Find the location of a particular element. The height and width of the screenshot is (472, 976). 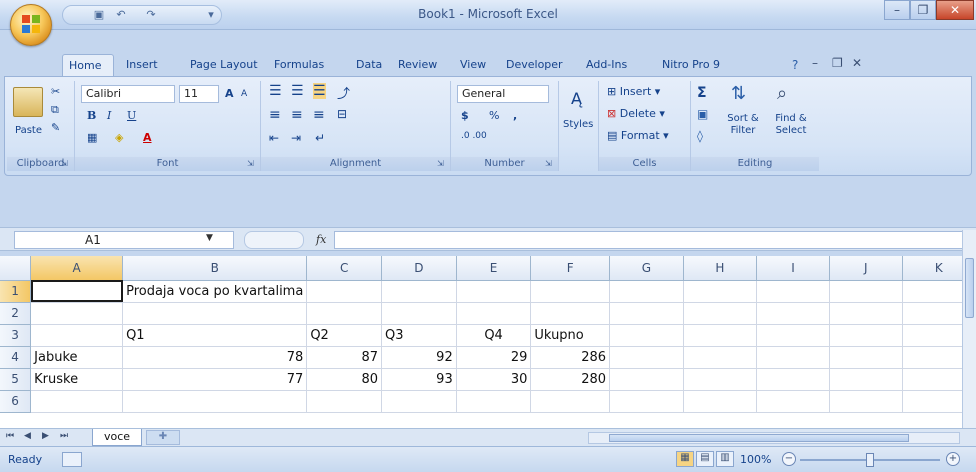

tab-home: Home is located at coordinates (88, 65).